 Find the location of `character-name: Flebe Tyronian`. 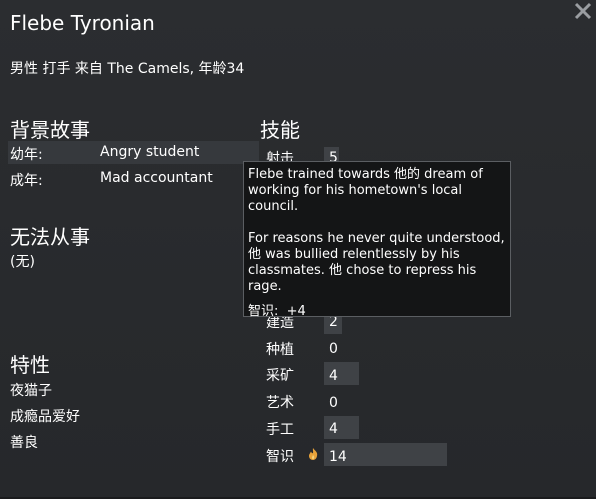

character-name: Flebe Tyronian is located at coordinates (82, 23).